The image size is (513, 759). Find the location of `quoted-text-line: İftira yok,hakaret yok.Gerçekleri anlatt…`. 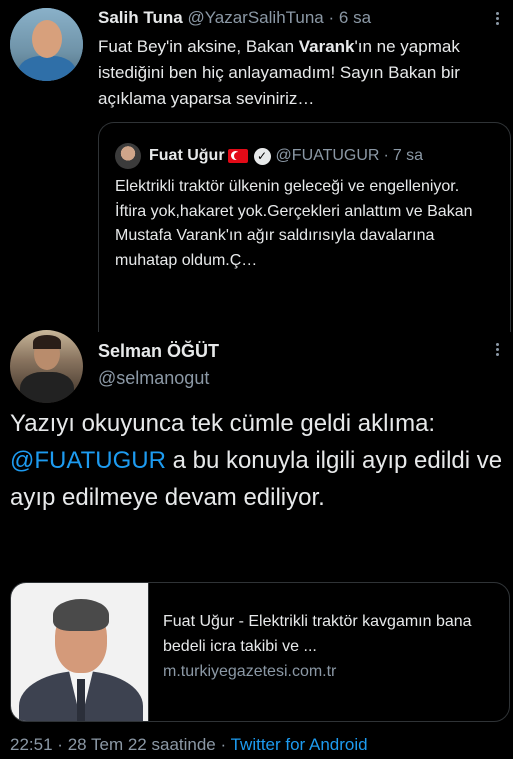

quoted-text-line: İftira yok,hakaret yok.Gerçekleri anlatt… is located at coordinates (294, 235).